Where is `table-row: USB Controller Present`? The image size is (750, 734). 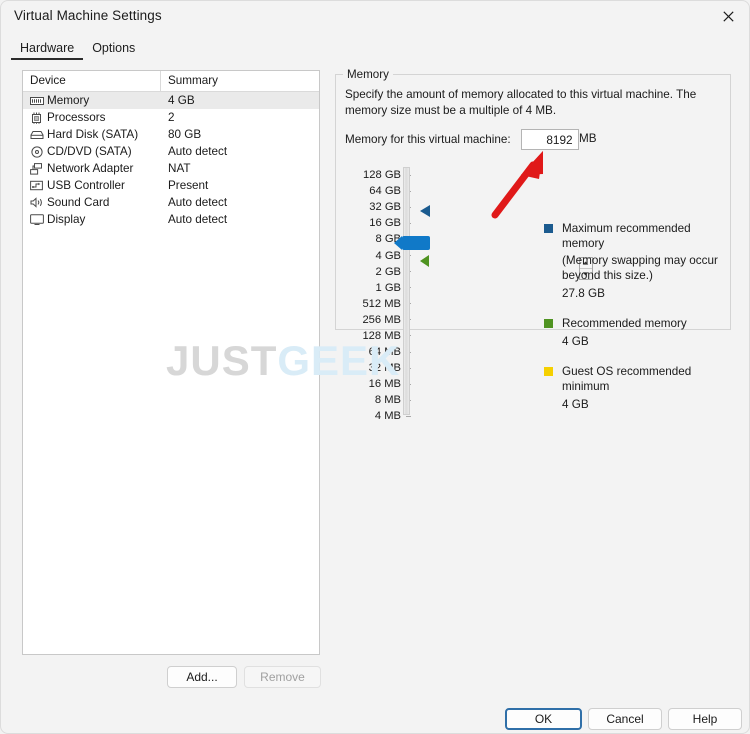
table-row: USB Controller Present is located at coordinates (171, 185).